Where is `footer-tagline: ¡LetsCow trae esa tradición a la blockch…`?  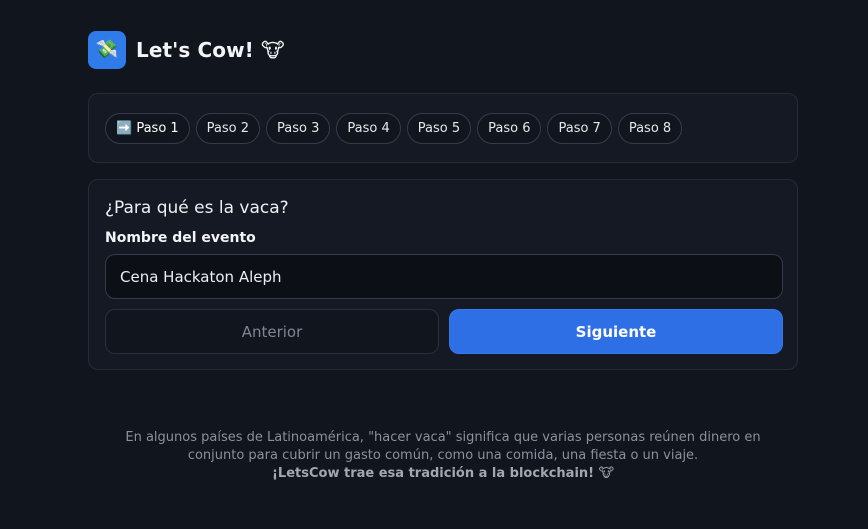 footer-tagline: ¡LetsCow trae esa tradición a la blockch… is located at coordinates (443, 473).